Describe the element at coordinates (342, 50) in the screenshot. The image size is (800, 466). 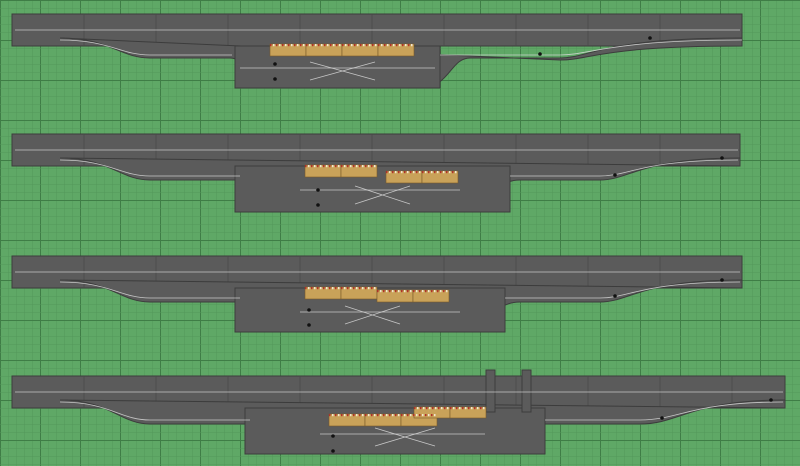
I see `platform-group` at that location.